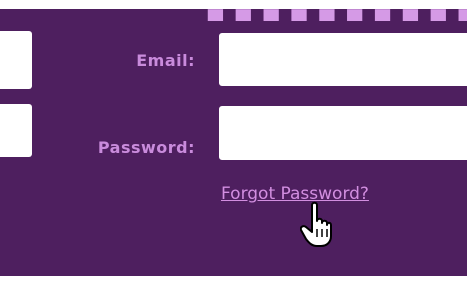  I want to click on side-box-password, so click(16, 130).